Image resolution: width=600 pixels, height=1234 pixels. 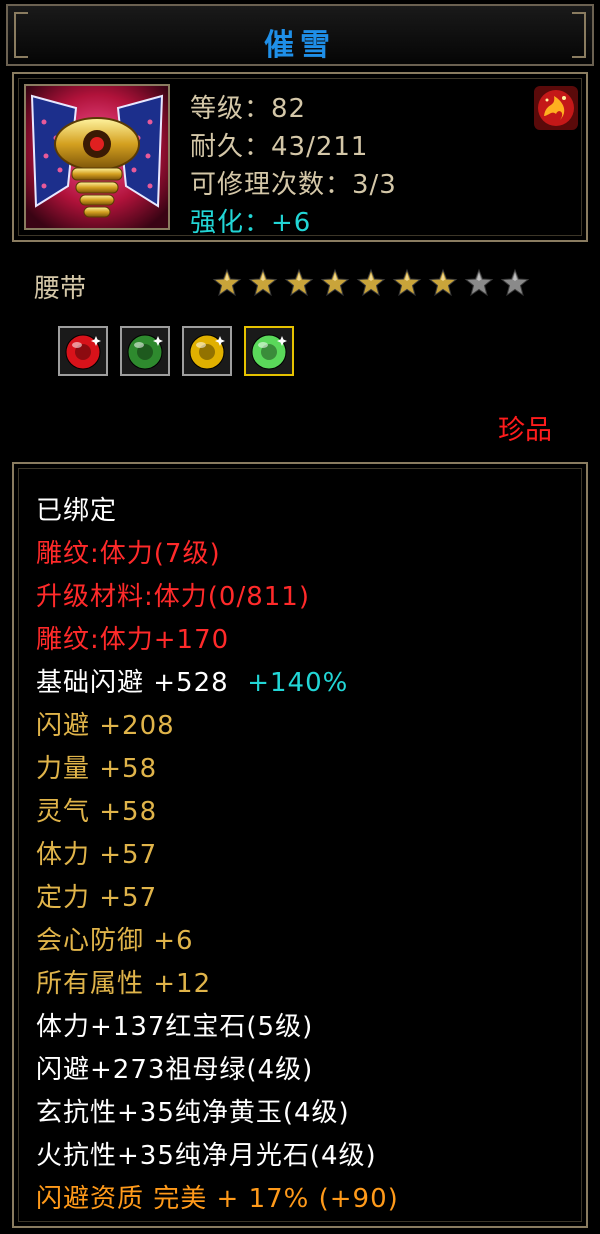 I want to click on gem-bonus-topaz: 玄抗性+35纯净黄玉(4级), so click(x=193, y=1113).